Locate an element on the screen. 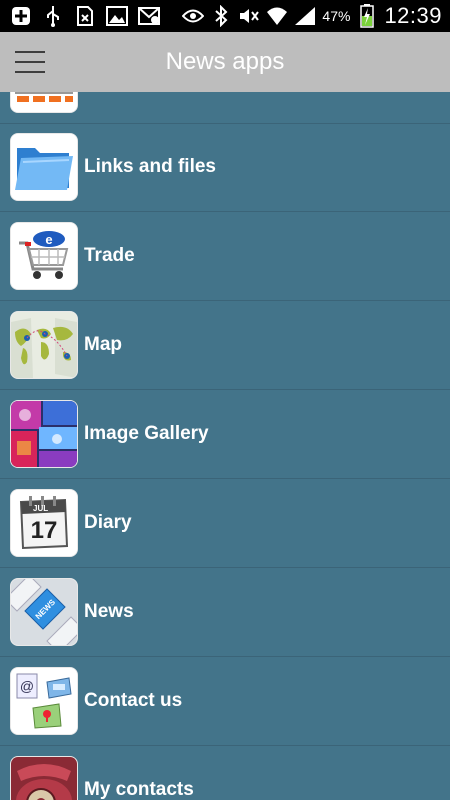 The width and height of the screenshot is (450, 800). list-item-diary: JUL 17 Diary is located at coordinates (225, 523).